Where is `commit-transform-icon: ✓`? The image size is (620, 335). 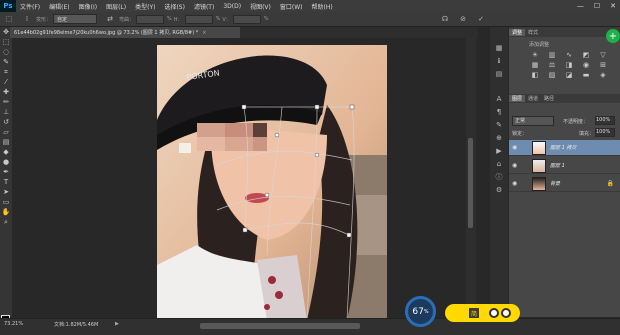
commit-transform-icon: ✓ is located at coordinates (481, 19).